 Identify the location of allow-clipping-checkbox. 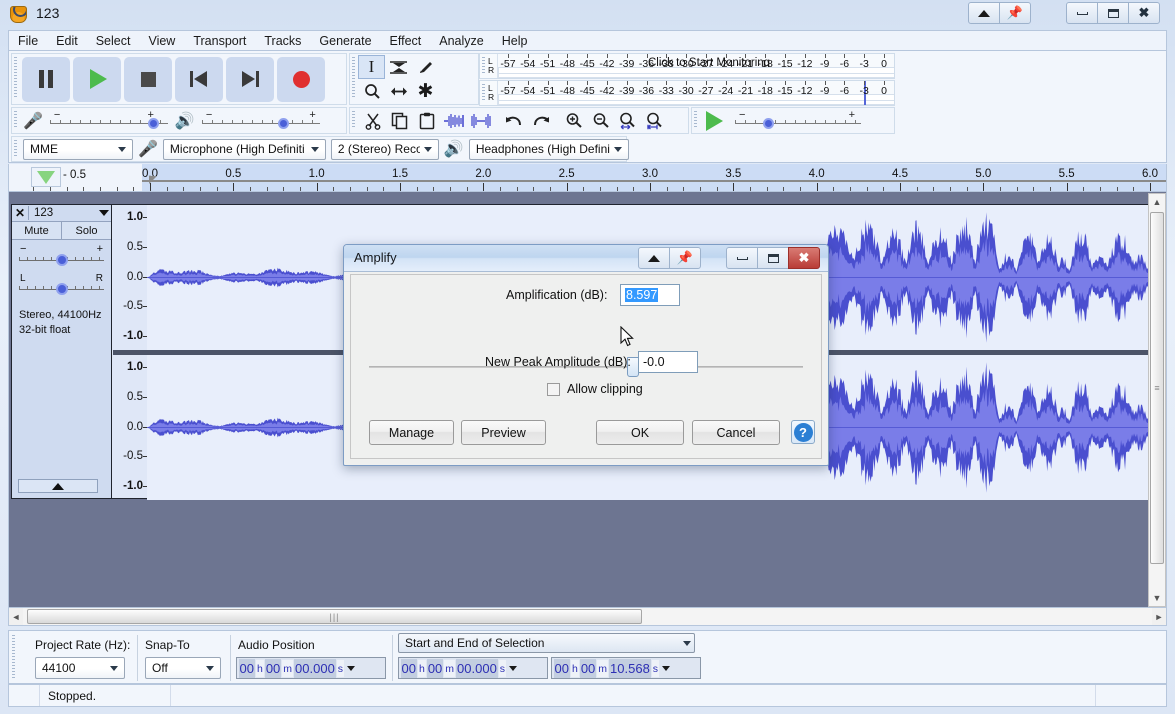
(553, 389).